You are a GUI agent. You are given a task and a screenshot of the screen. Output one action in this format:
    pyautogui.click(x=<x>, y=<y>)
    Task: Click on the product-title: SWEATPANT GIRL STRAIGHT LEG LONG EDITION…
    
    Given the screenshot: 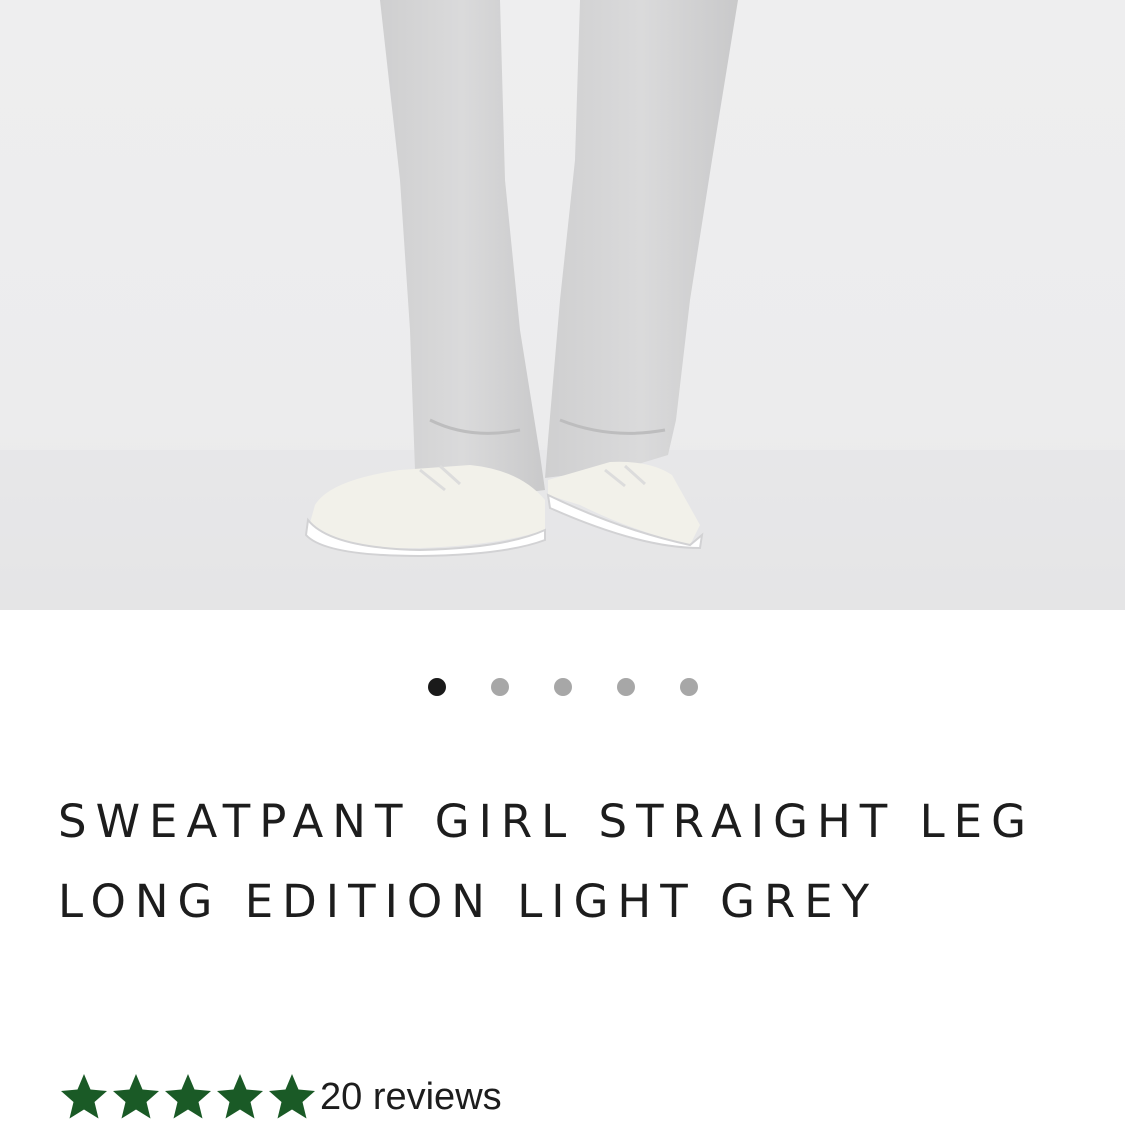 What is the action you would take?
    pyautogui.click(x=546, y=861)
    